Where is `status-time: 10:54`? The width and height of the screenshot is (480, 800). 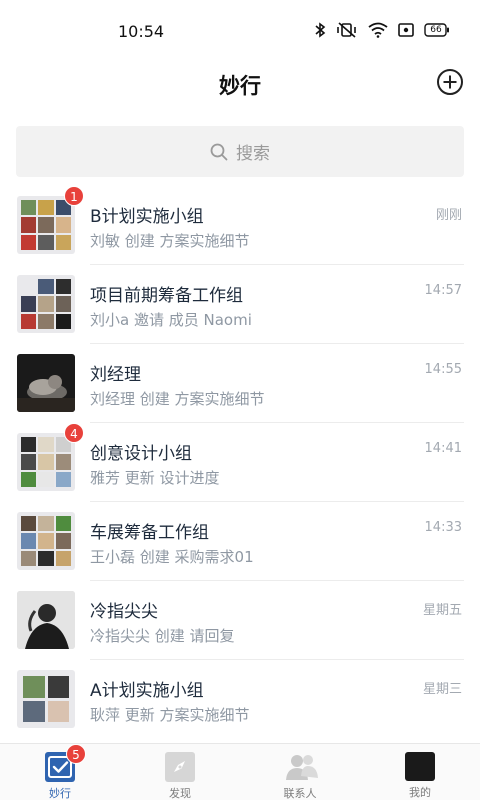
status-time: 10:54 is located at coordinates (141, 31).